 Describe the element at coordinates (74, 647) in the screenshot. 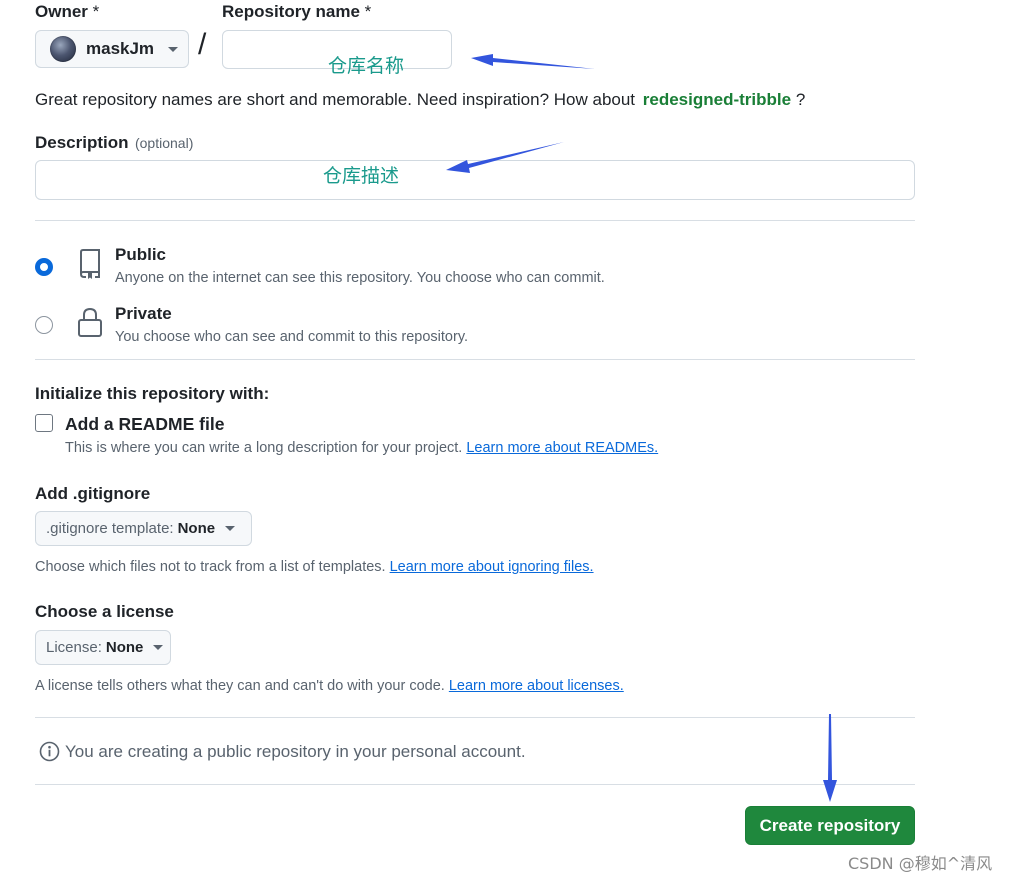

I see `license-select-prefix: License:` at that location.